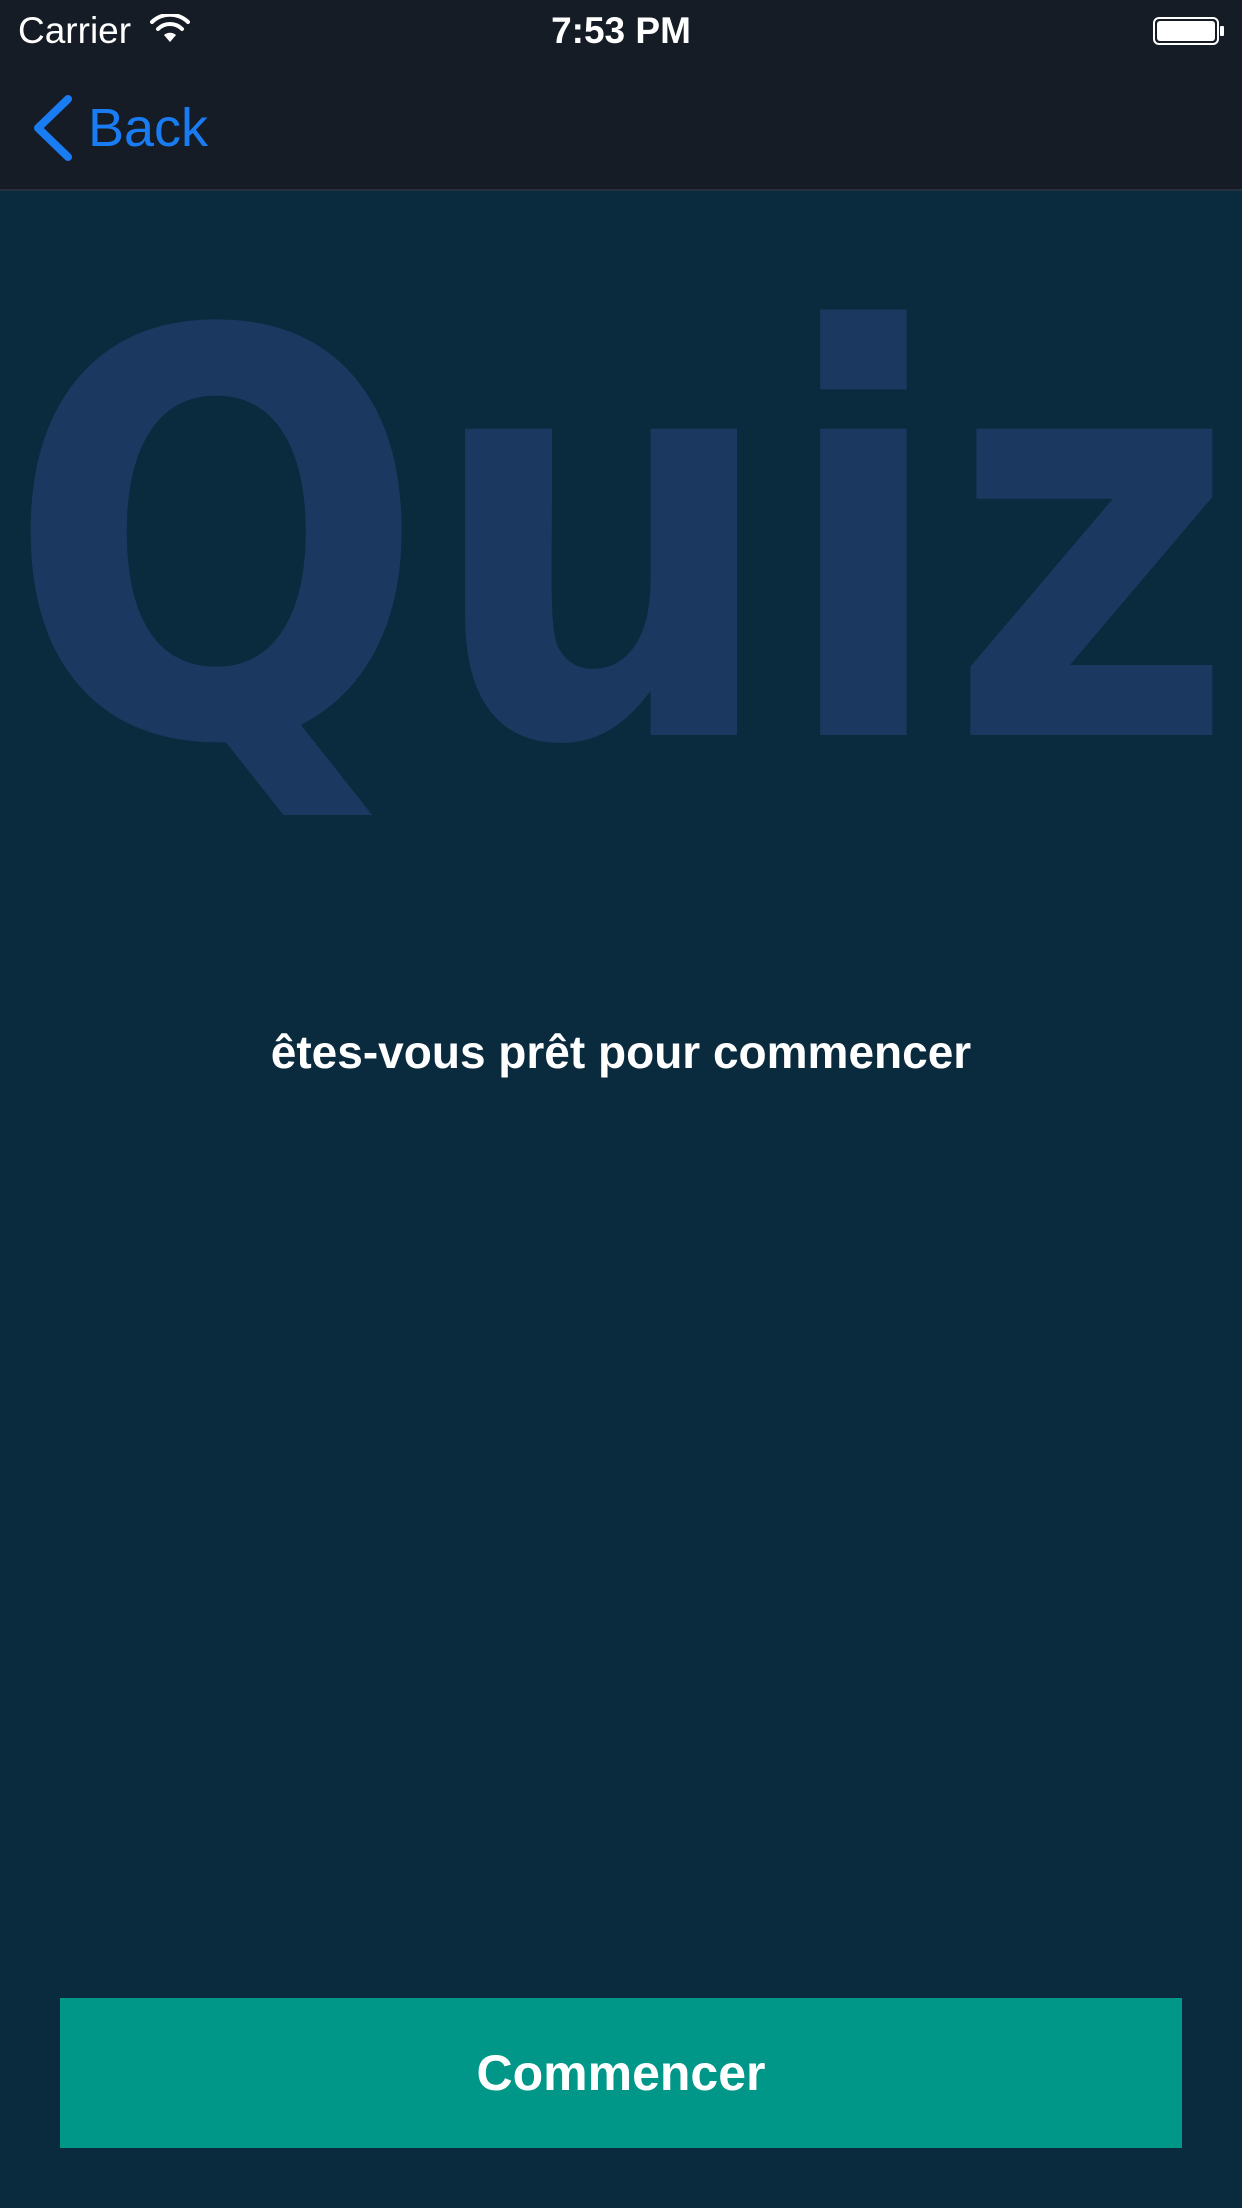 Image resolution: width=1242 pixels, height=2208 pixels. I want to click on status-bar: Carrier 7:53 PM, so click(621, 31).